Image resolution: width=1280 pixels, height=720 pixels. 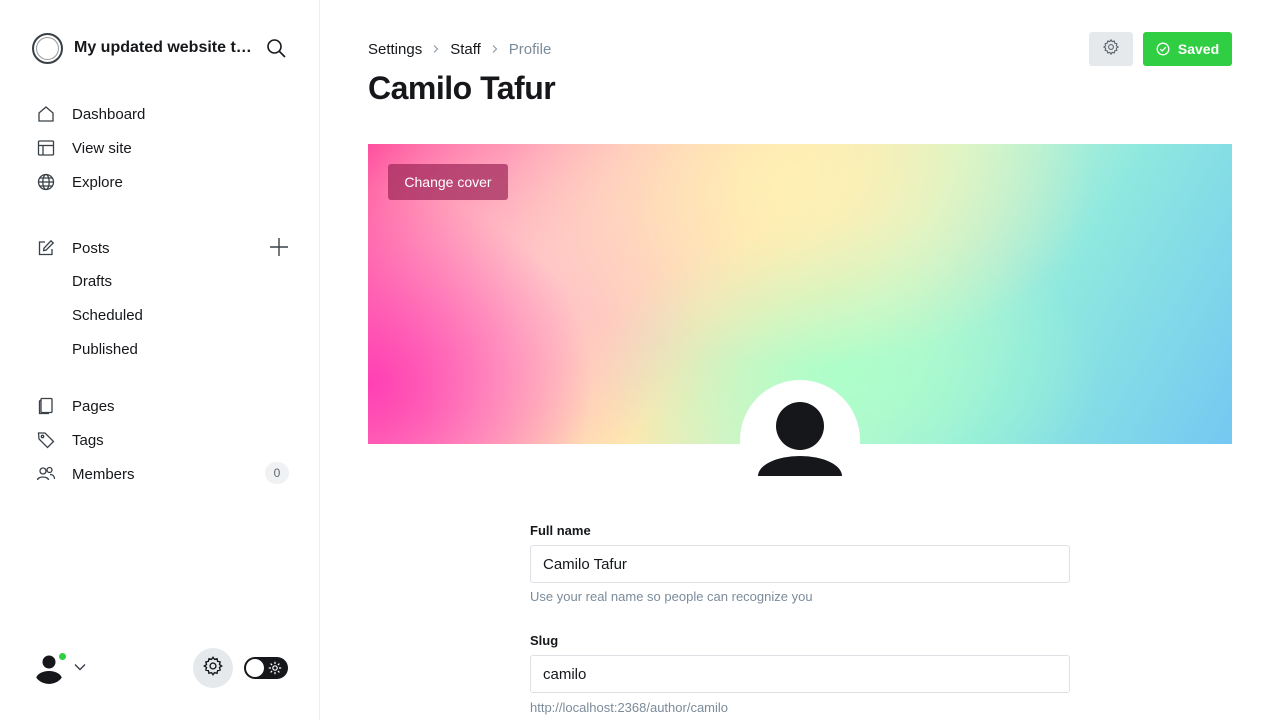 I want to click on brand: My updated website title, so click(x=142, y=48).